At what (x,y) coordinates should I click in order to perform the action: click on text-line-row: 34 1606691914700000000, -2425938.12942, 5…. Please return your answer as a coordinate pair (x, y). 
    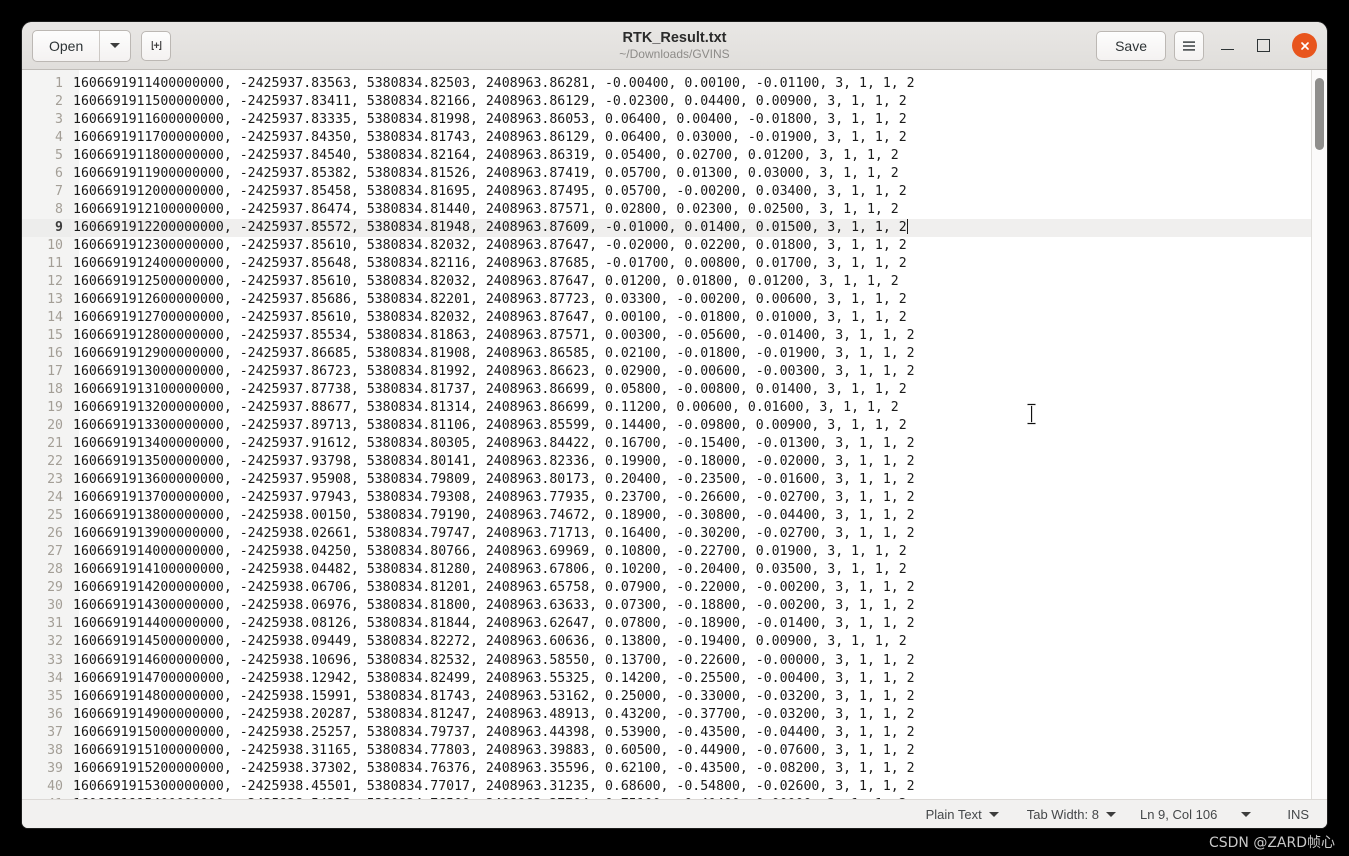
    Looking at the image, I should click on (666, 678).